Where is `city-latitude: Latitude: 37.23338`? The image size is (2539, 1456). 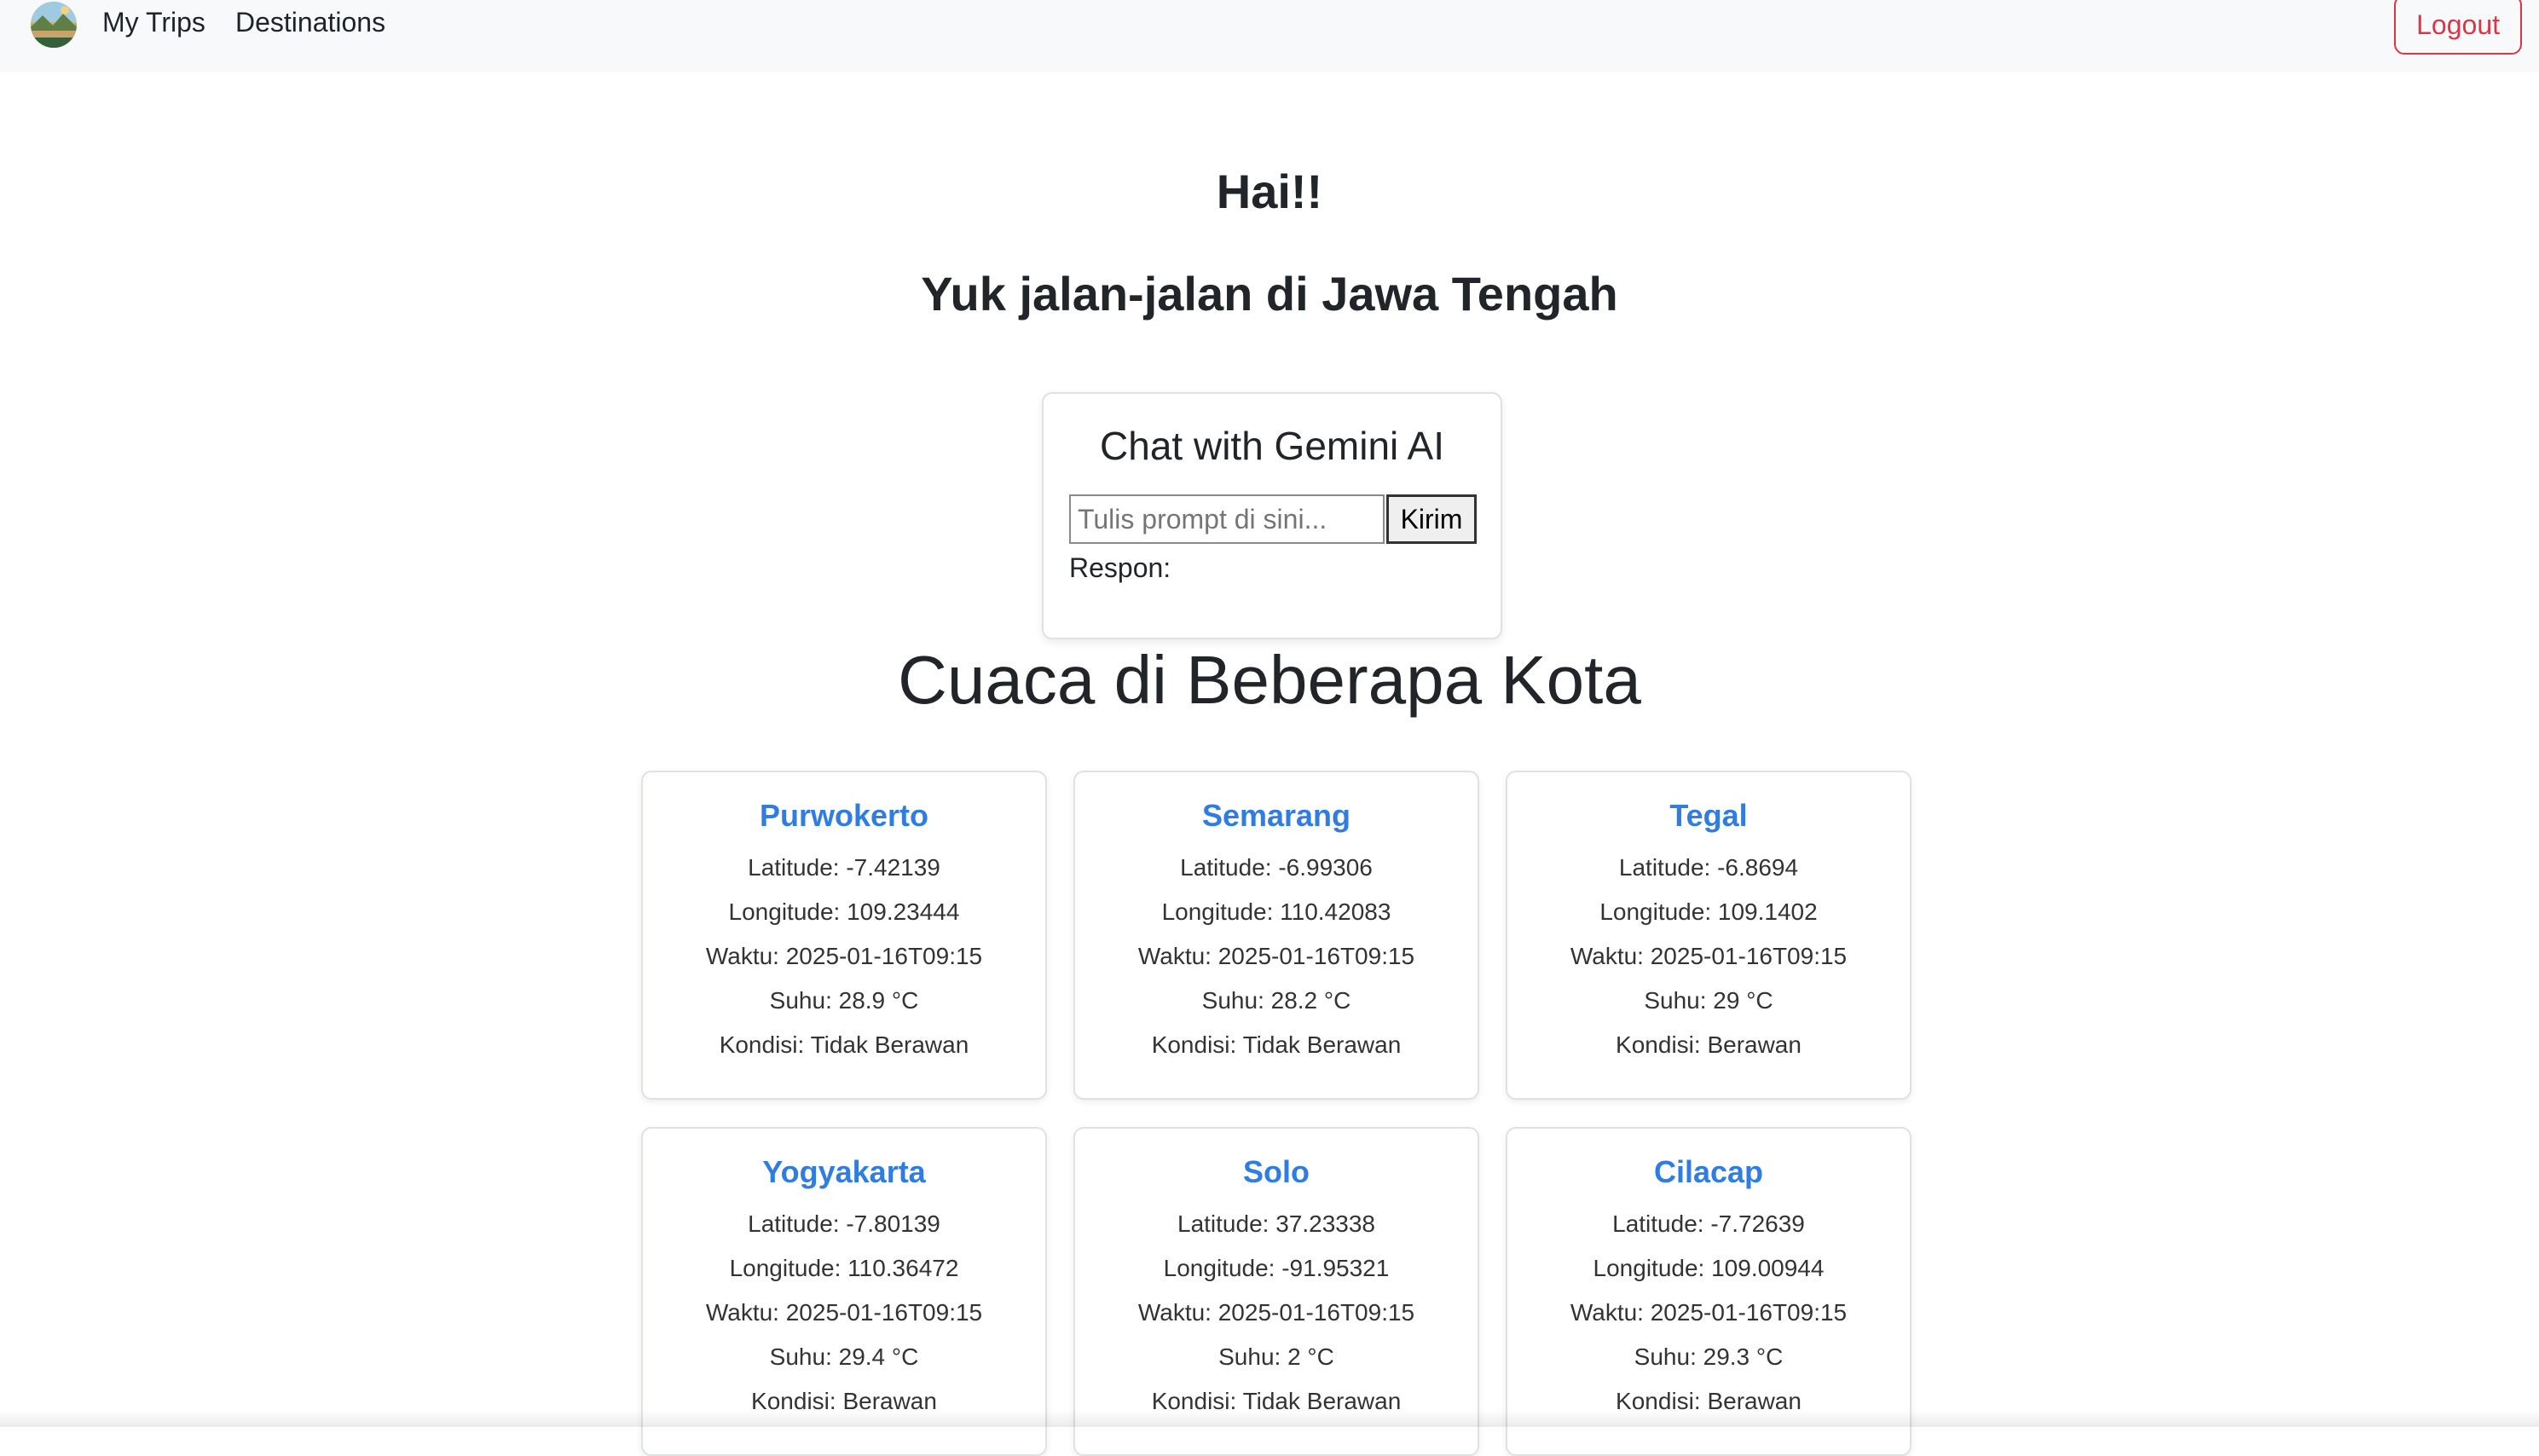 city-latitude: Latitude: 37.23338 is located at coordinates (1276, 1223).